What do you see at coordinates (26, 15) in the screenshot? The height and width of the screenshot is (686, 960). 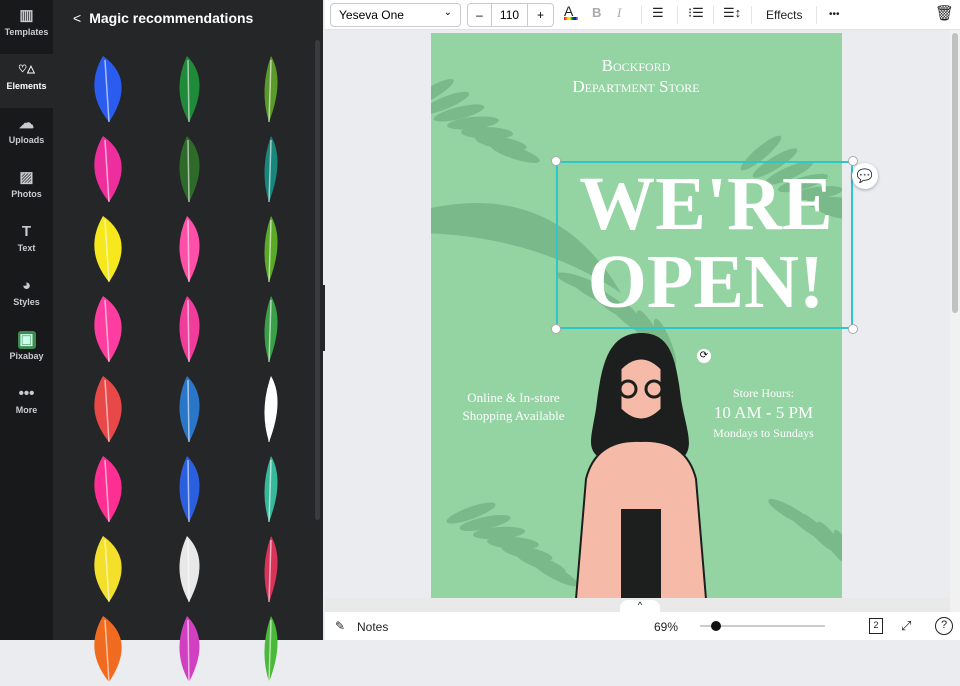 I see `templates-icon: ▥` at bounding box center [26, 15].